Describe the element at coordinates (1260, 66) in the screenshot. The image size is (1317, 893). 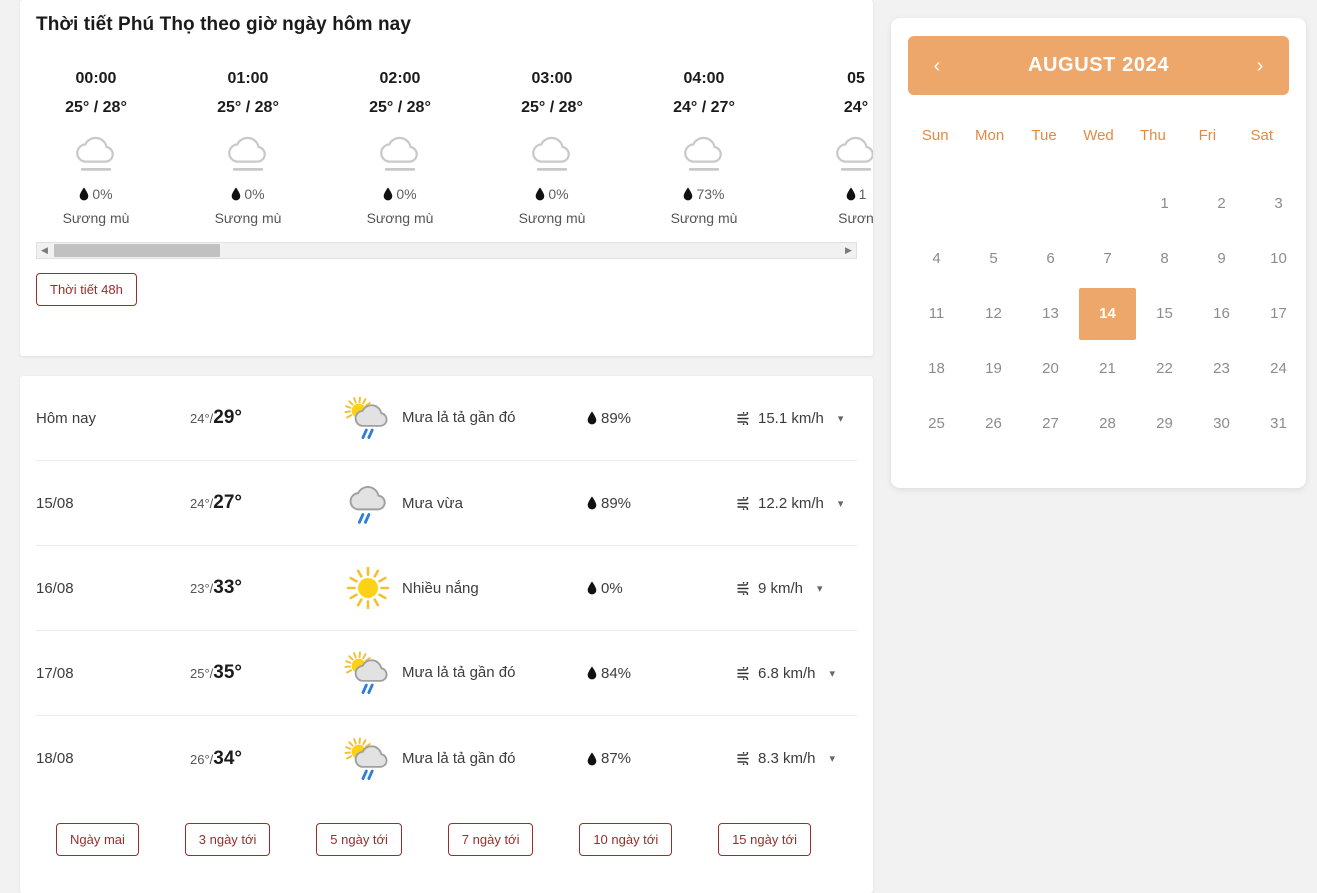
I see `calendar-next-month-icon: ›` at that location.